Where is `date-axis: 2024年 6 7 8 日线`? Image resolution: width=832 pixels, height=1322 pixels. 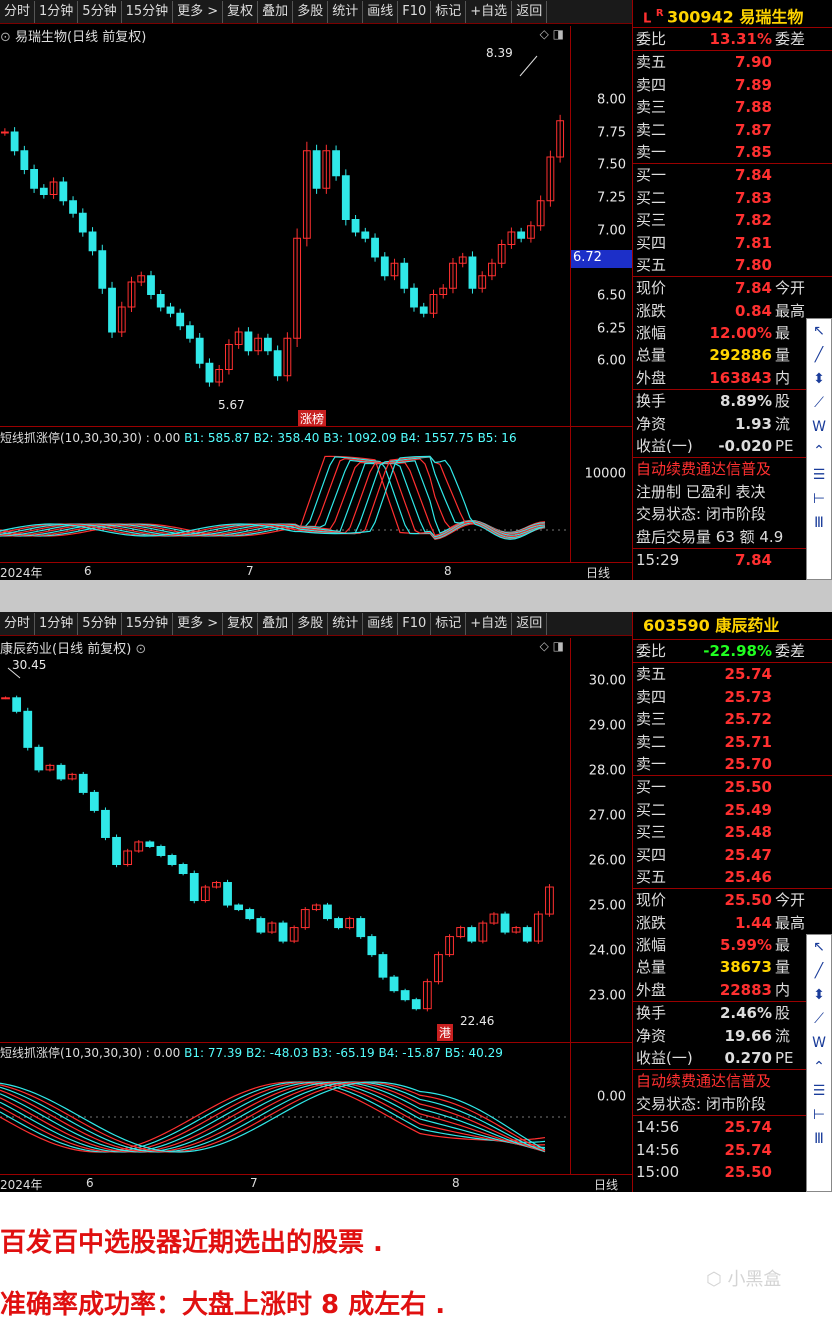
date-axis: 2024年 6 7 8 日线 is located at coordinates (316, 1183).